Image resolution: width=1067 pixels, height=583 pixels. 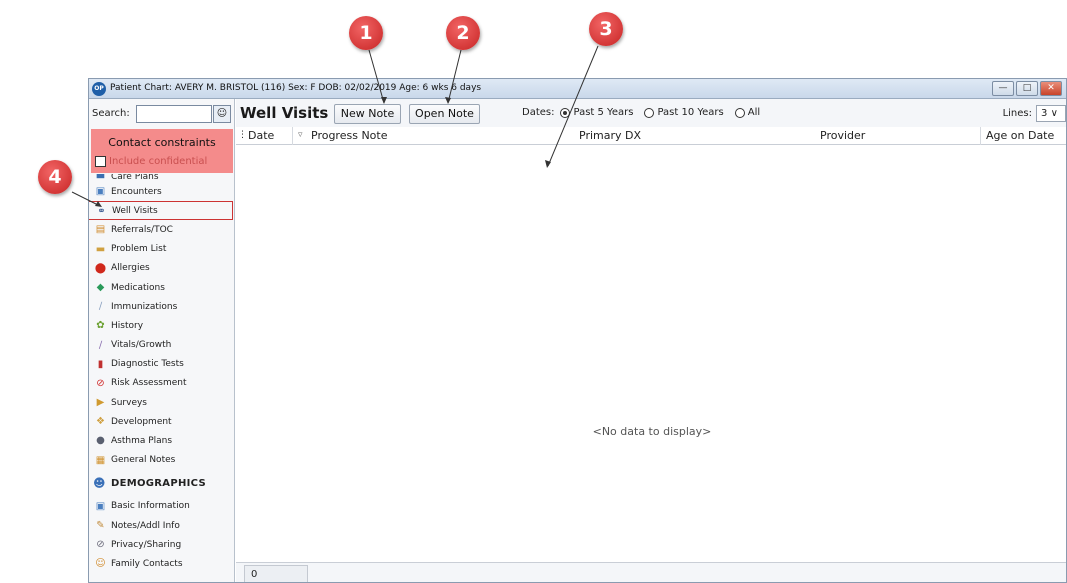 What do you see at coordinates (596, 112) in the screenshot?
I see `date-option-past-5-years: Past 5 Years` at bounding box center [596, 112].